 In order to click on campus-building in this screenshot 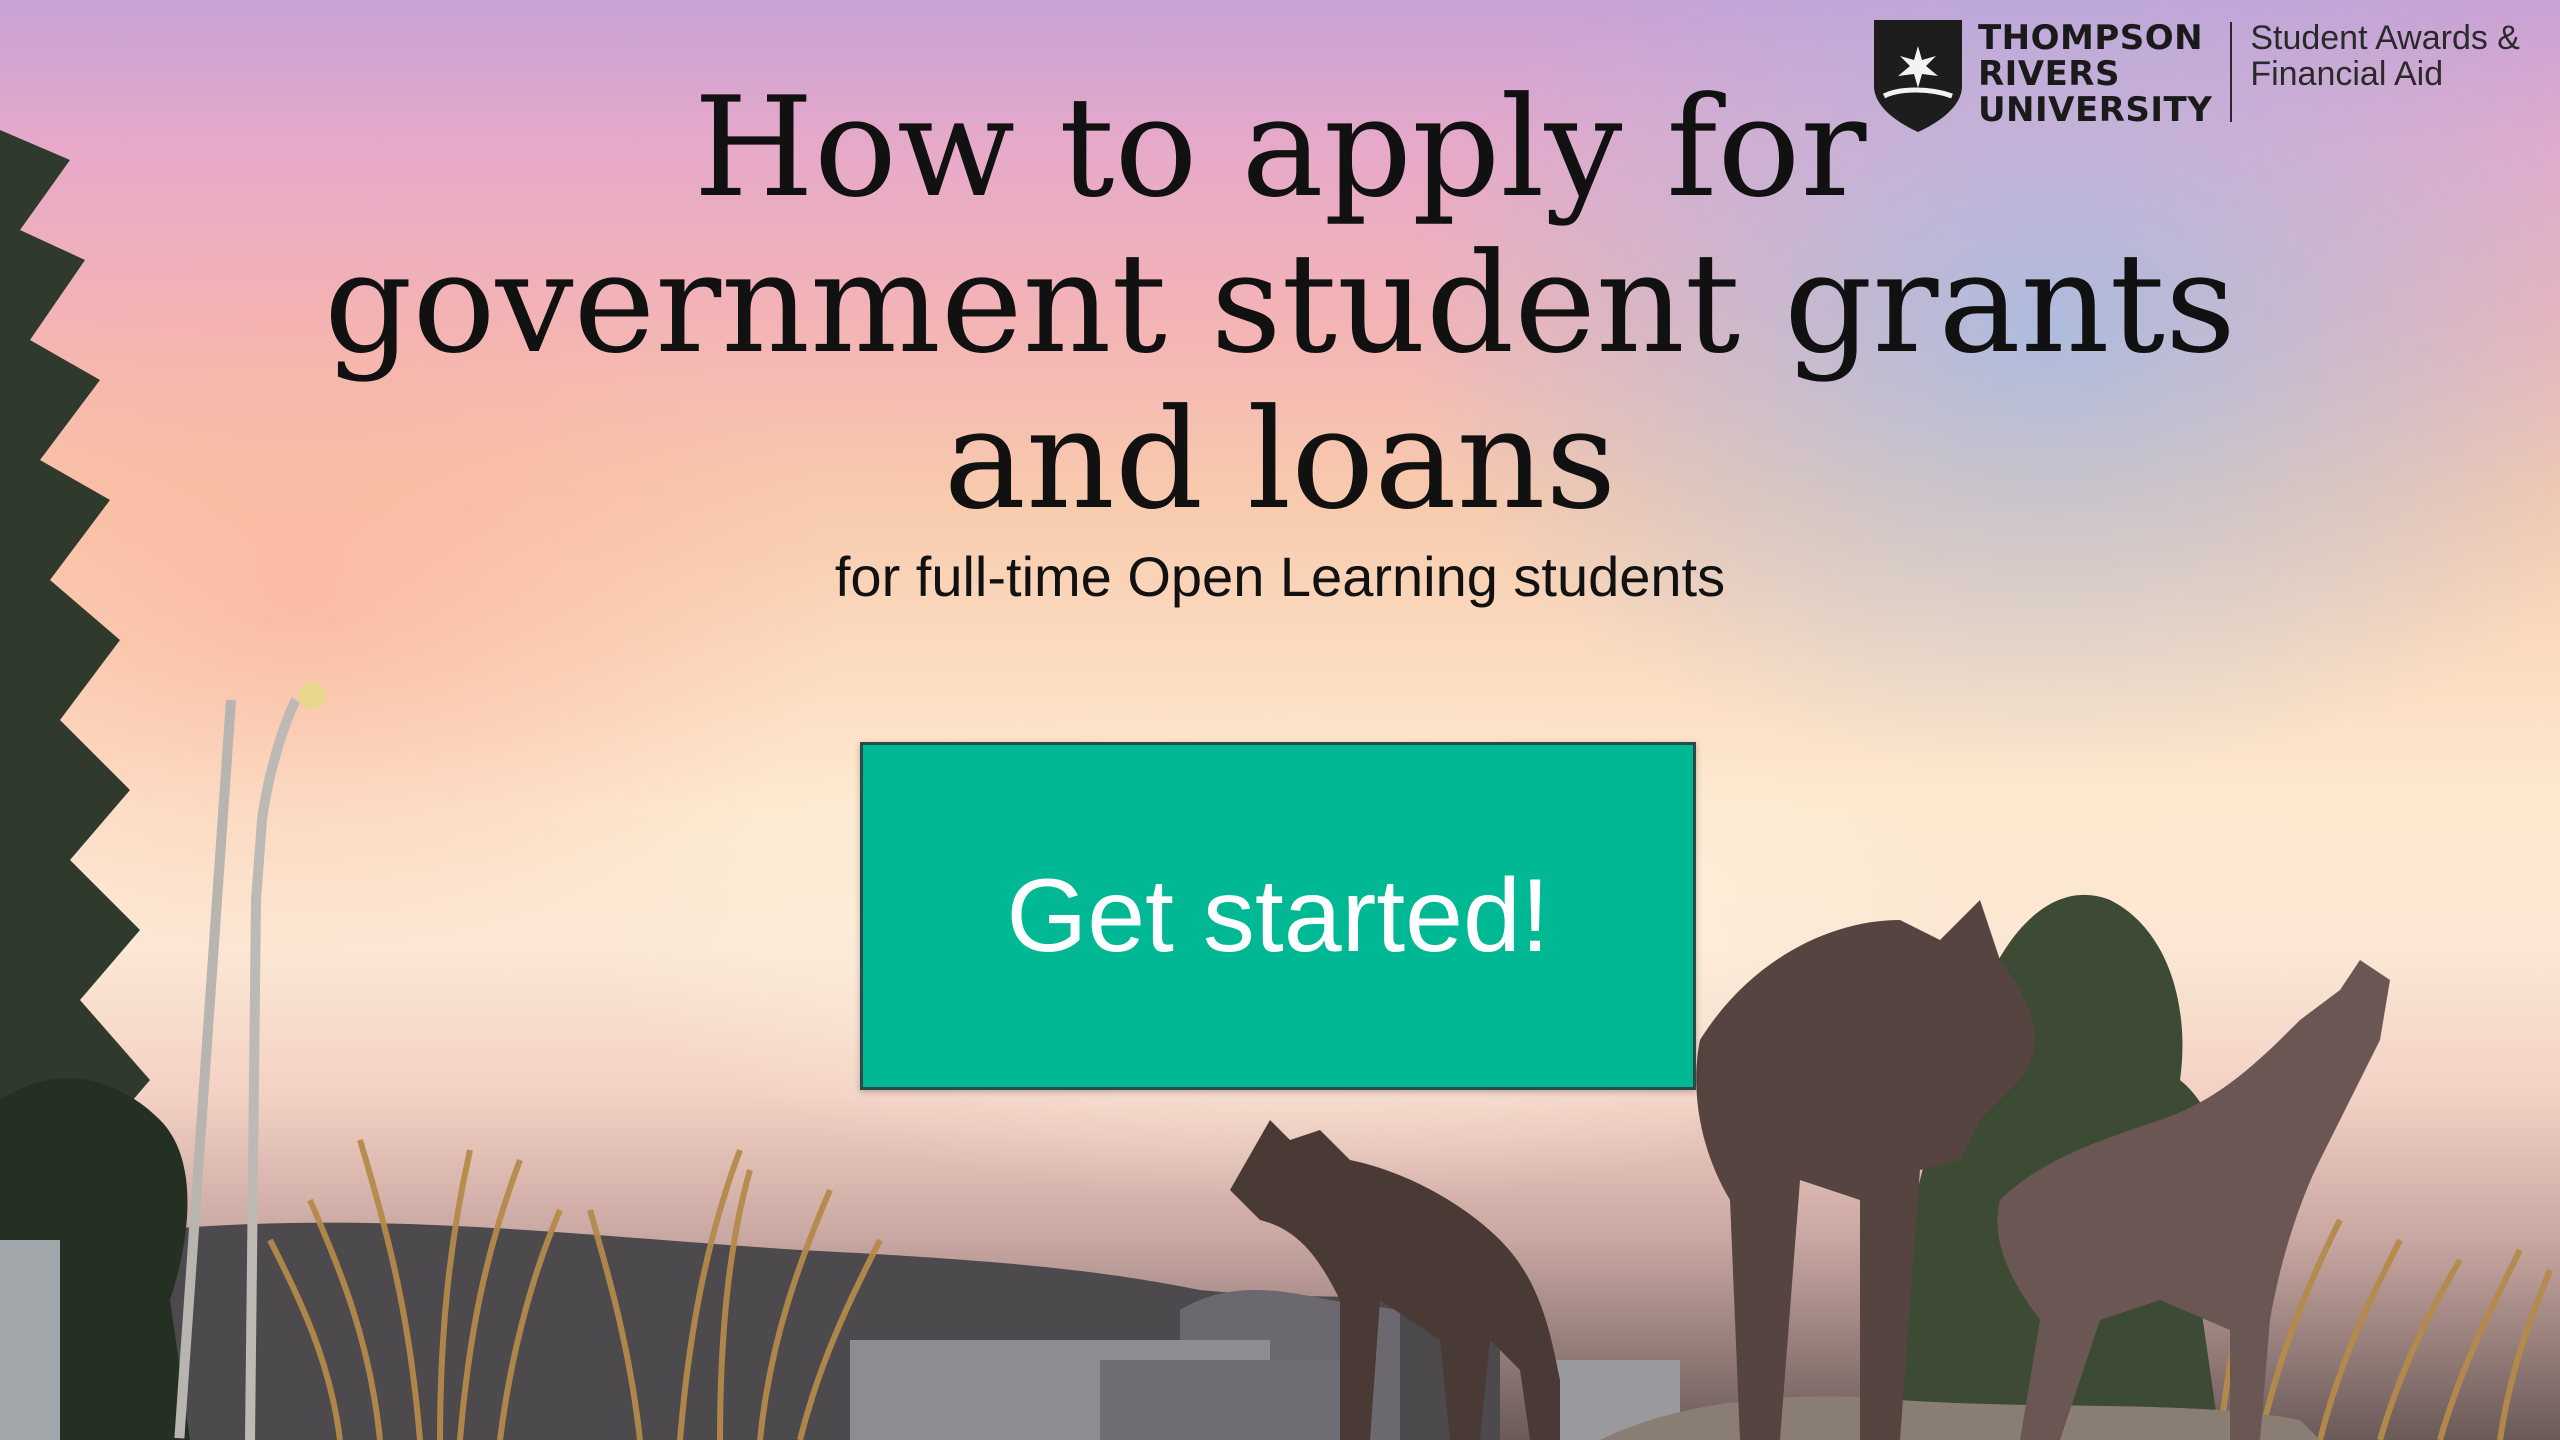, I will do `click(1230, 1400)`.